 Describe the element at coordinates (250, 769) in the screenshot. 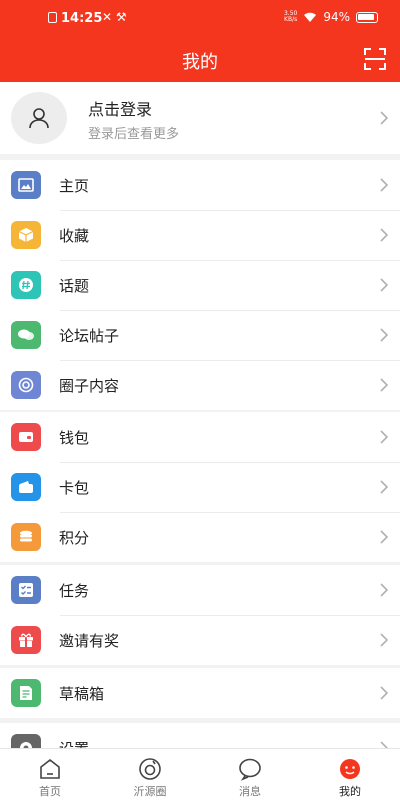

I see `message-icon` at that location.